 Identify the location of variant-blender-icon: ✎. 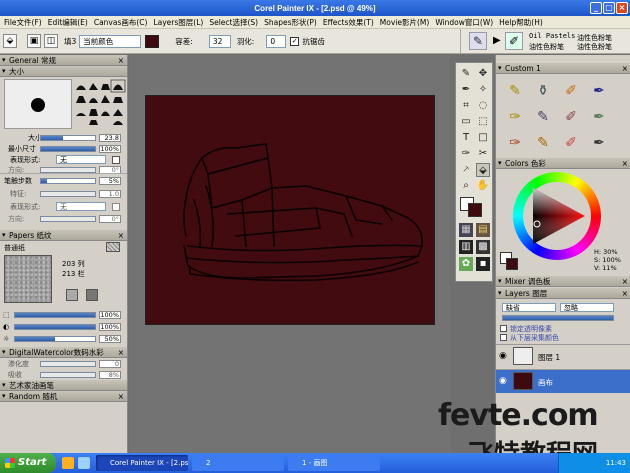
(543, 143).